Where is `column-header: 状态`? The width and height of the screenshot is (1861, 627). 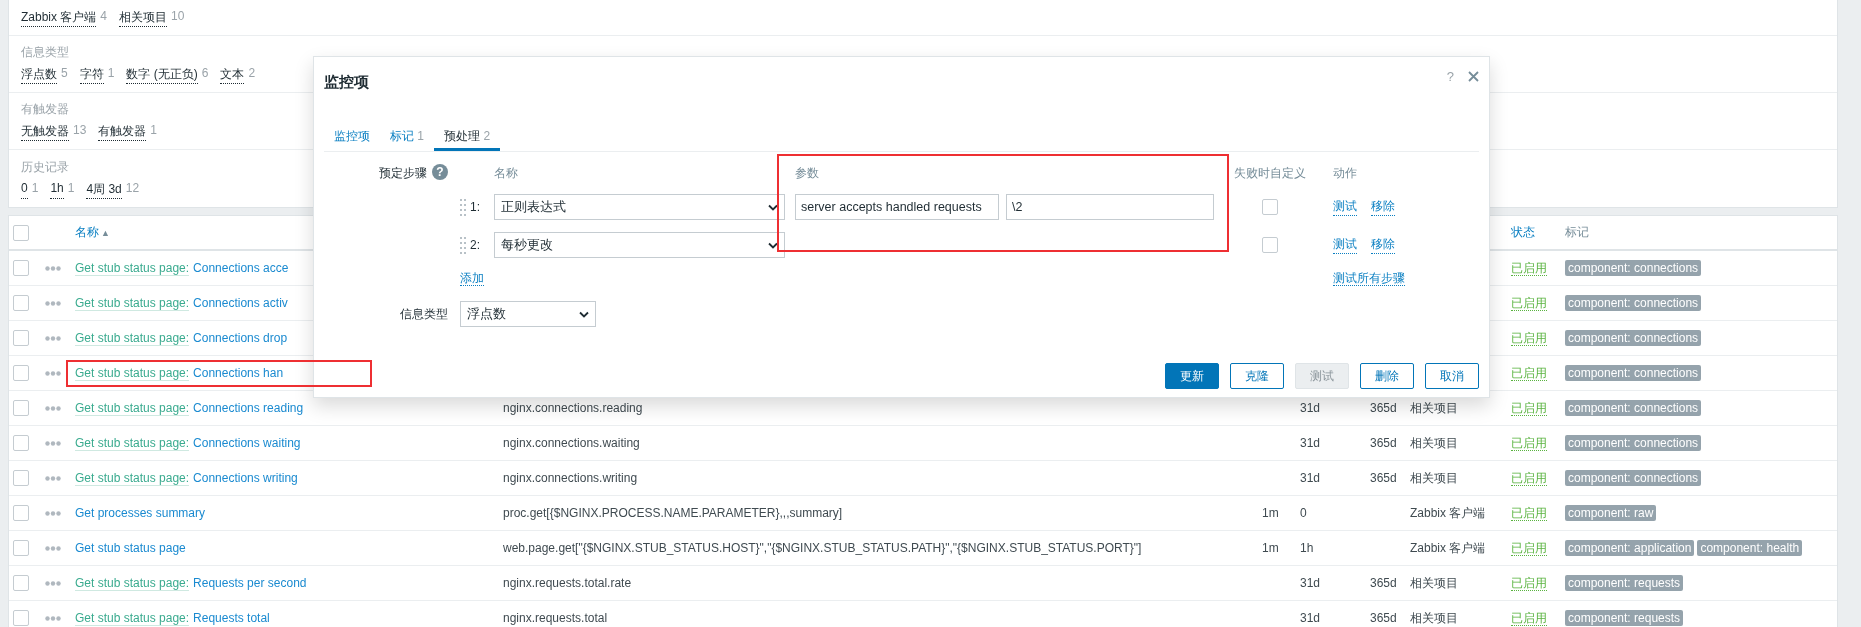 column-header: 状态 is located at coordinates (1523, 232).